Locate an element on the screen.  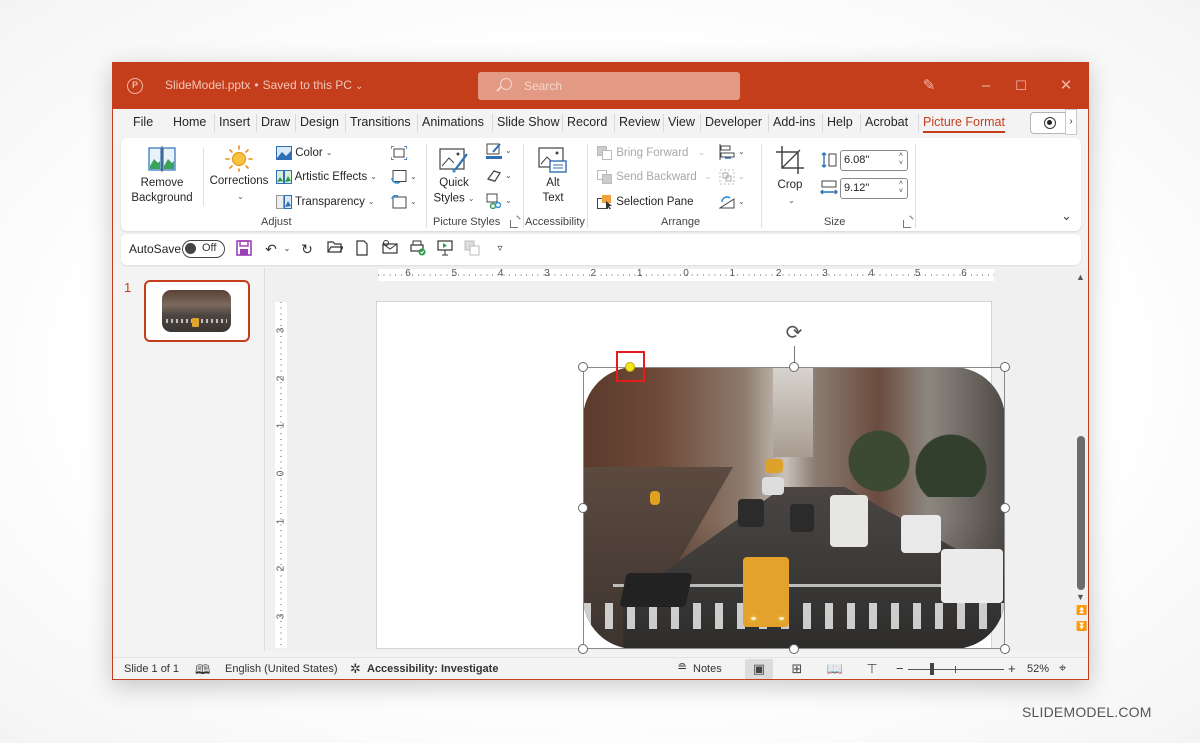
tab-slide-show: Slide Show is located at coordinates (526, 123).